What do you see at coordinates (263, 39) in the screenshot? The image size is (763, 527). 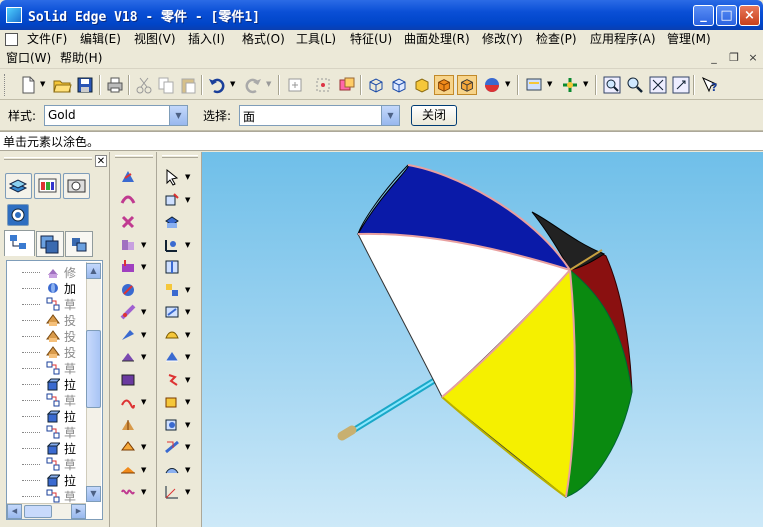 I see `menu-format: 格式(O)` at bounding box center [263, 39].